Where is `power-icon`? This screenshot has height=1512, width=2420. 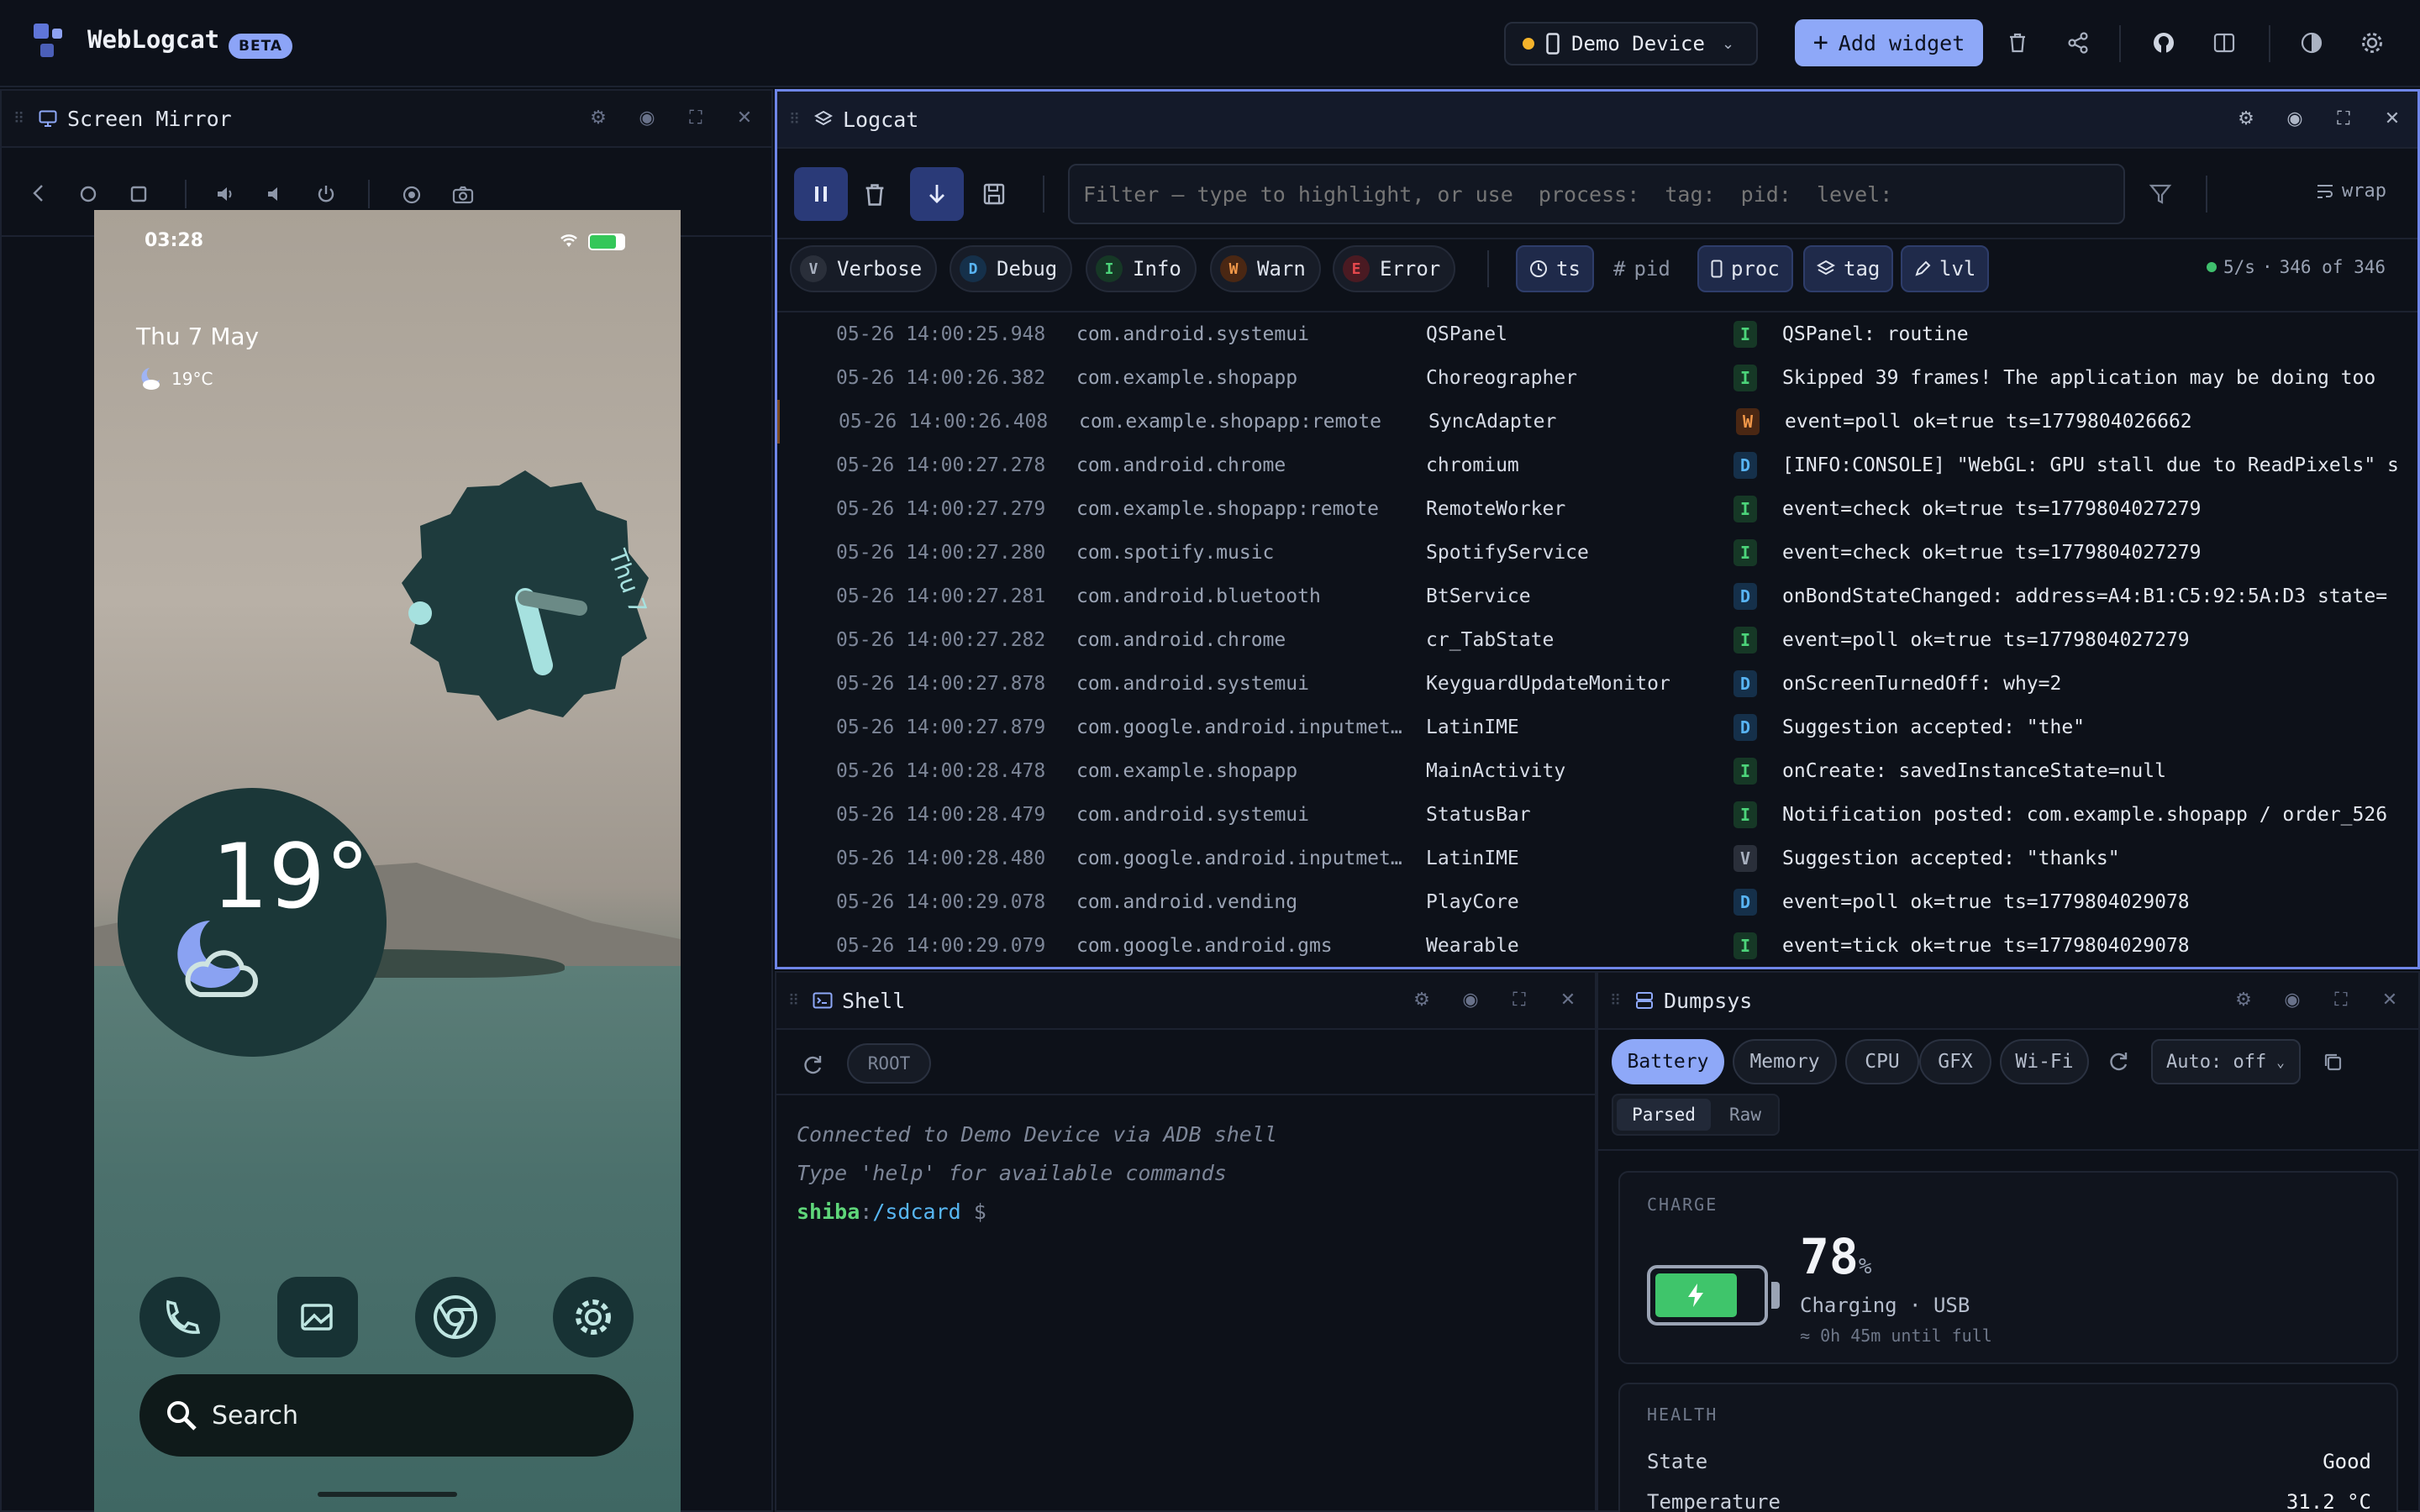 power-icon is located at coordinates (326, 194).